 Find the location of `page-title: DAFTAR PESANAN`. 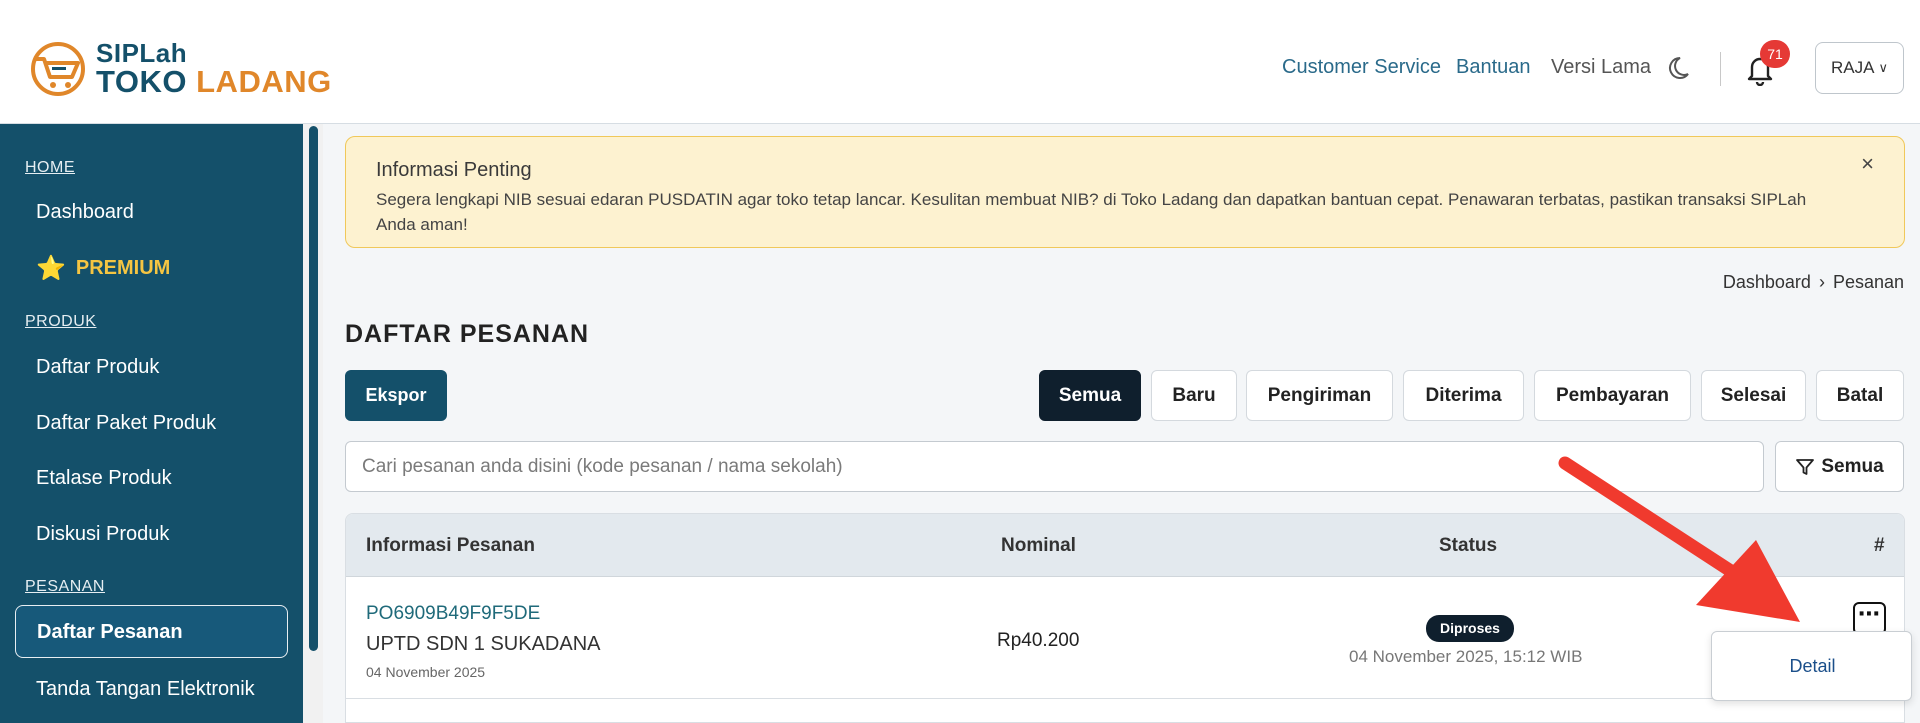

page-title: DAFTAR PESANAN is located at coordinates (467, 334).